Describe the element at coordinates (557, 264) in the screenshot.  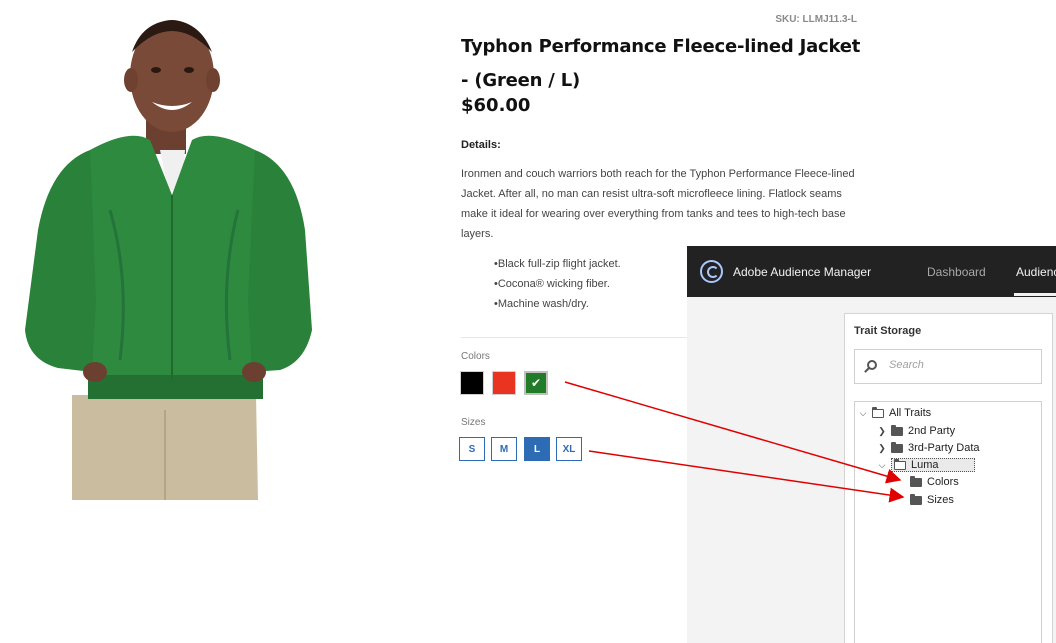
I see `feature-item: Black full-zip flight jacket.` at that location.